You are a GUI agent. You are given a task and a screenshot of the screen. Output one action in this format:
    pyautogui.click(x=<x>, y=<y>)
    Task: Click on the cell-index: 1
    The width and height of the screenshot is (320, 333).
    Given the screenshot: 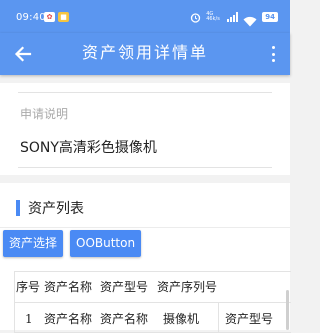 What is the action you would take?
    pyautogui.click(x=29, y=319)
    